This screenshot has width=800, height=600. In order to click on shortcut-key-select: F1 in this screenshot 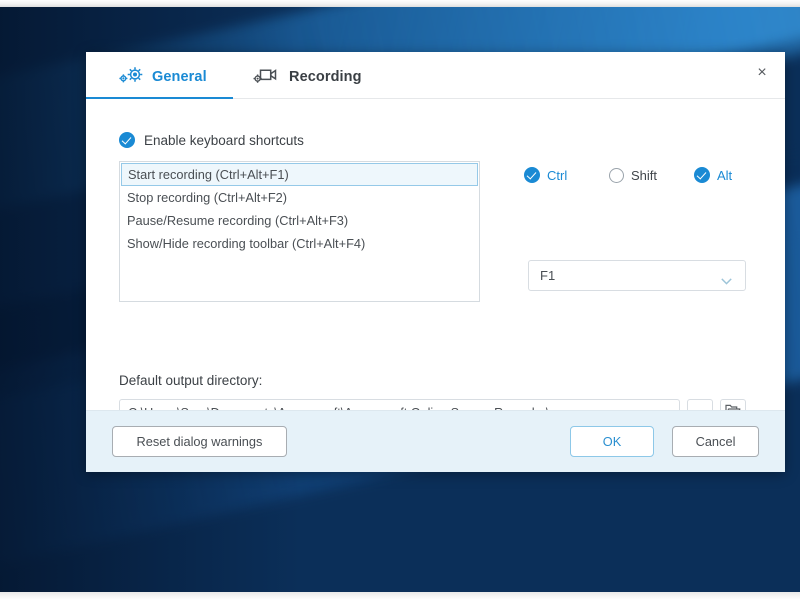, I will do `click(637, 275)`.